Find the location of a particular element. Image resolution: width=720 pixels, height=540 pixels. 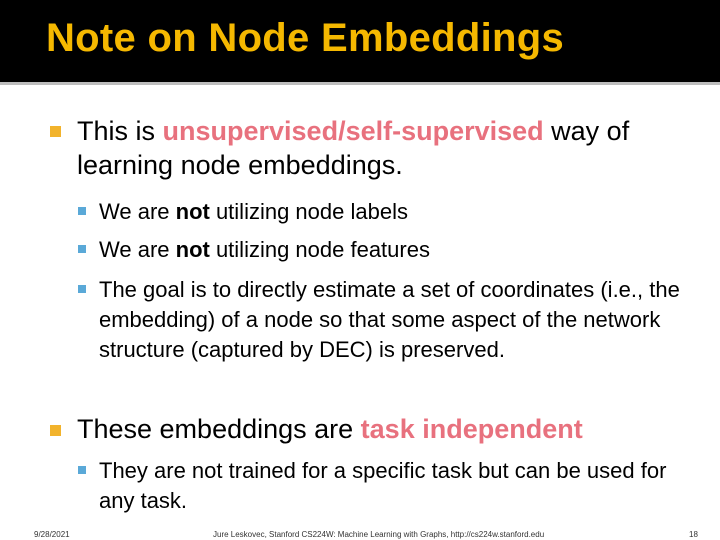

title-divider is located at coordinates (360, 83).